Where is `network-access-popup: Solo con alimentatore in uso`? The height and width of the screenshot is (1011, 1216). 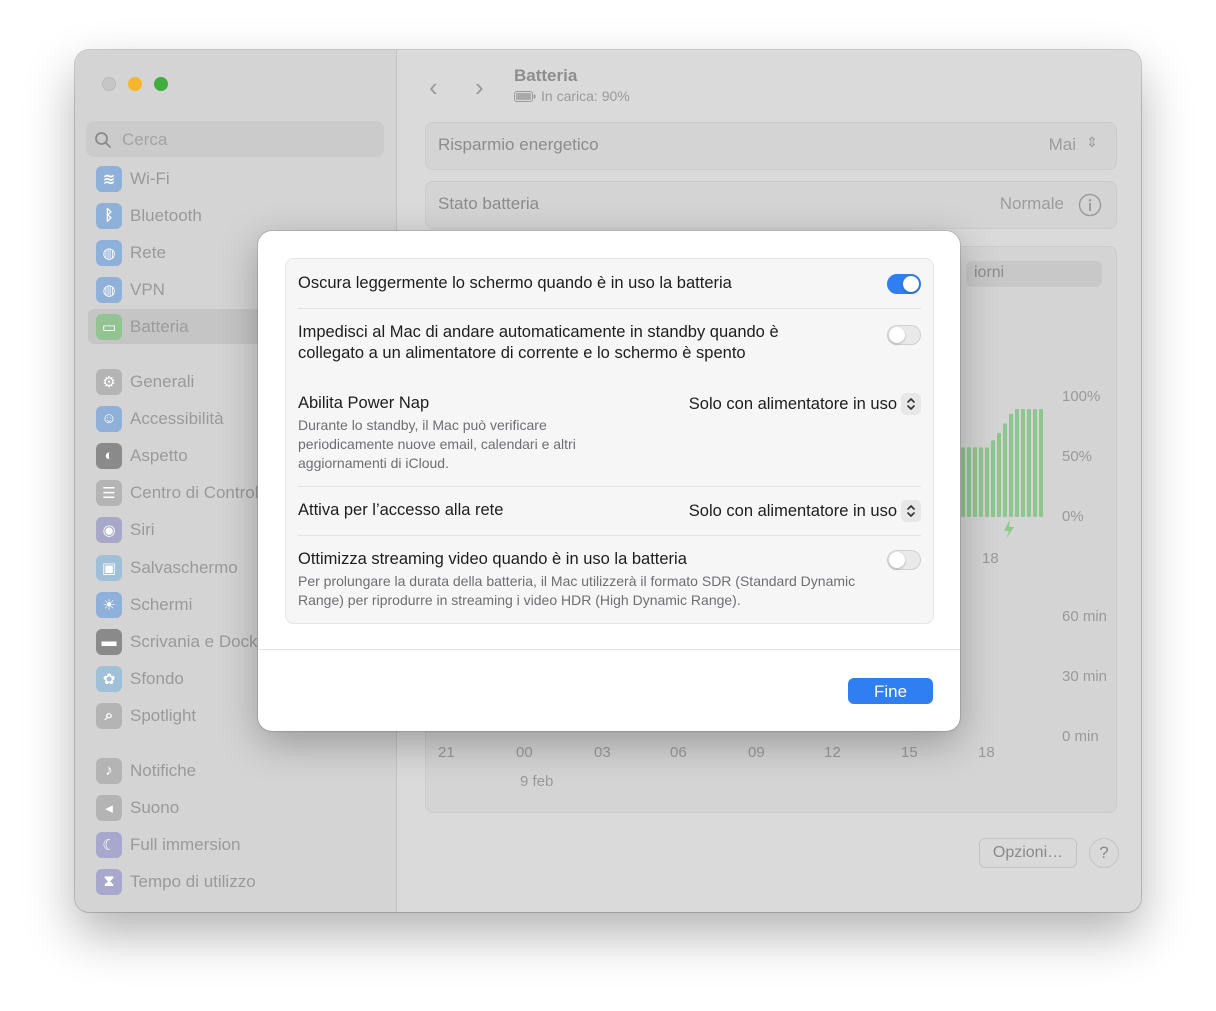 network-access-popup: Solo con alimentatore in uso is located at coordinates (805, 511).